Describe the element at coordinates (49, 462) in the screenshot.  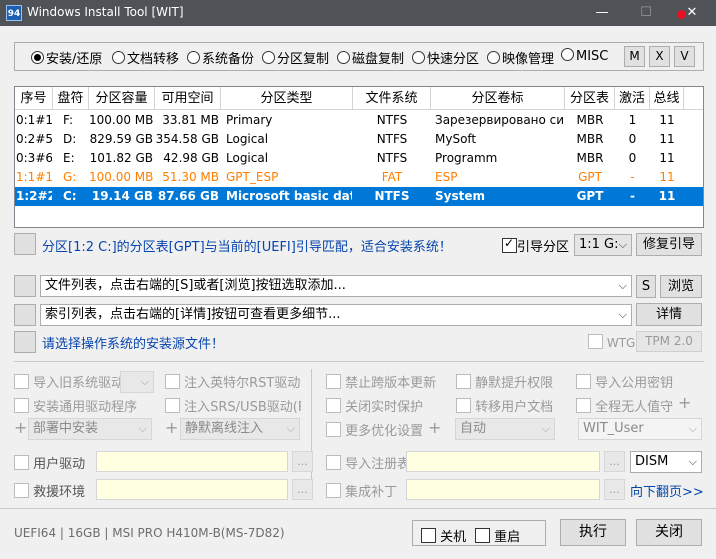
I see `user-driver-checkbox: 用户驱动` at that location.